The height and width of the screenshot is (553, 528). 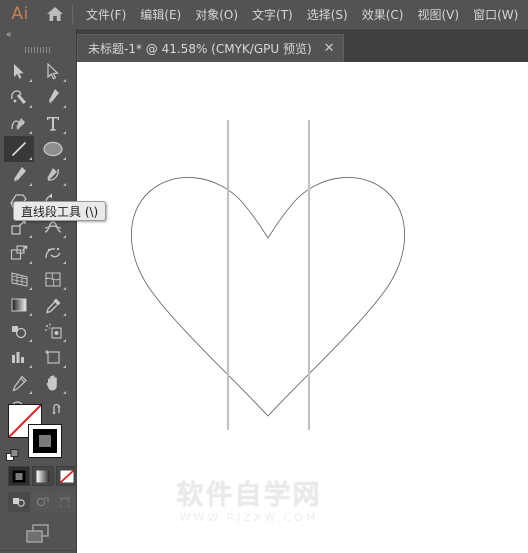 I want to click on document-tab: 未标题-1* @ 41.58% (CMYK/GPU 预览) ✕, so click(x=210, y=48).